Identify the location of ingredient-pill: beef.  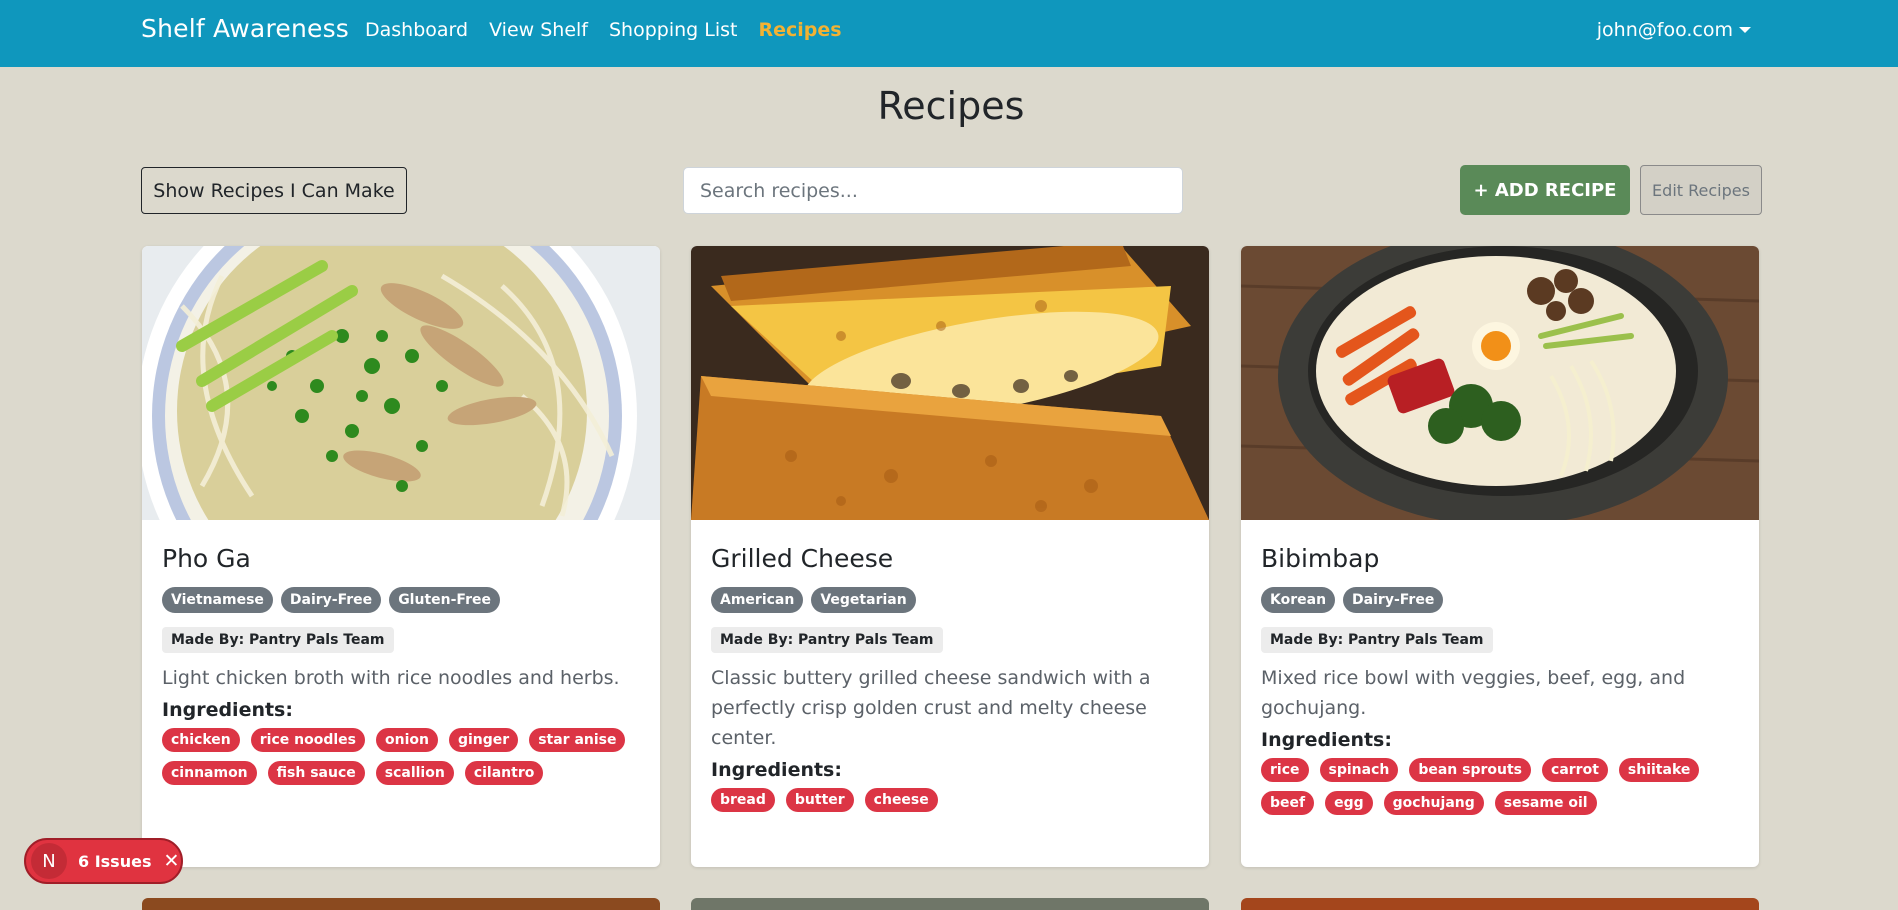
(1288, 803).